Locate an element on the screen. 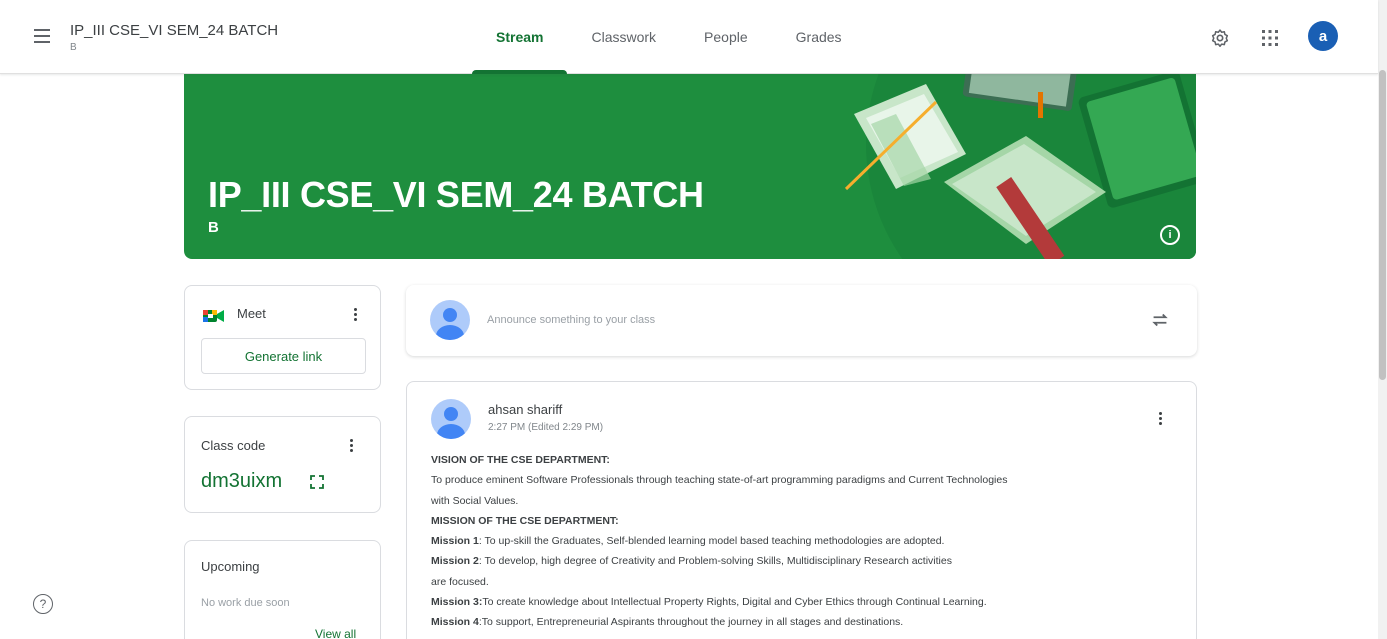 This screenshot has width=1387, height=639. post-more-icon is located at coordinates (1160, 418).